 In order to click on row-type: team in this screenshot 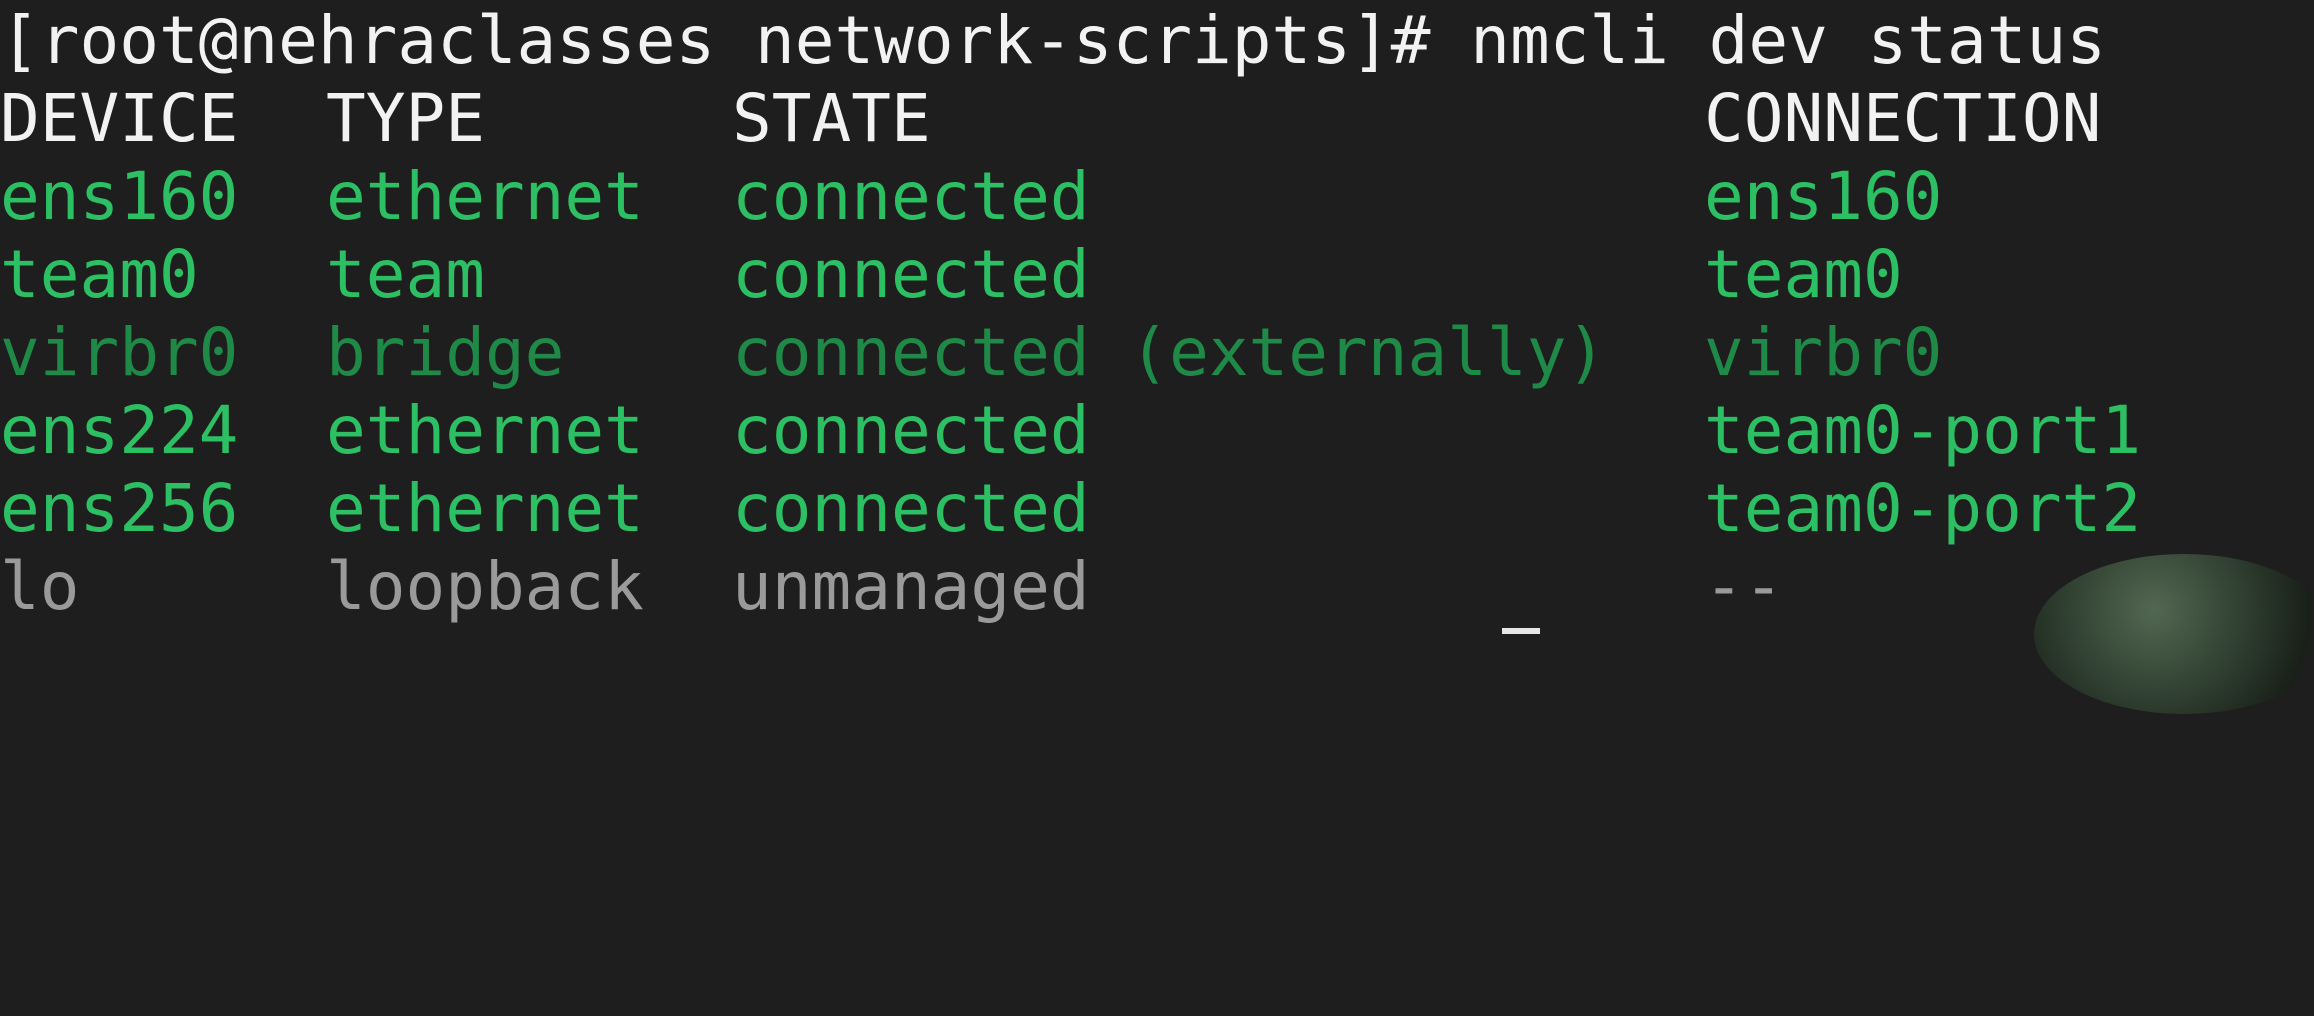, I will do `click(405, 274)`.